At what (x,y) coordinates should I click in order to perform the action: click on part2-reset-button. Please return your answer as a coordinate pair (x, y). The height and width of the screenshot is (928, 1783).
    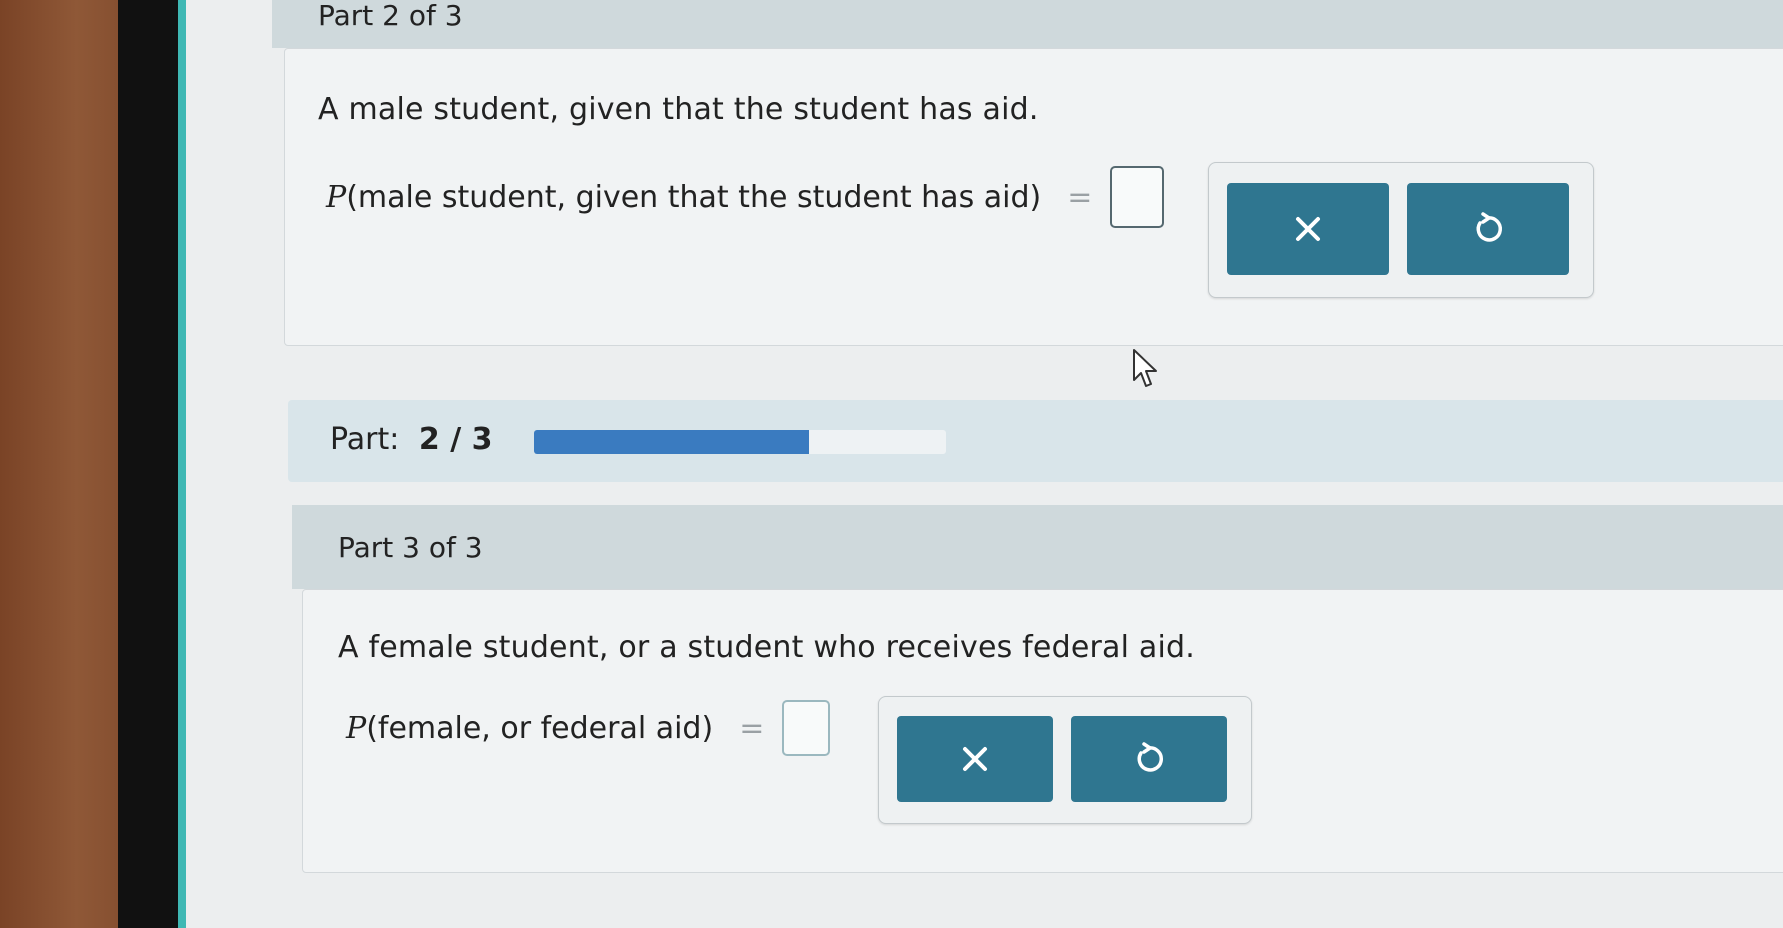
    Looking at the image, I should click on (1488, 229).